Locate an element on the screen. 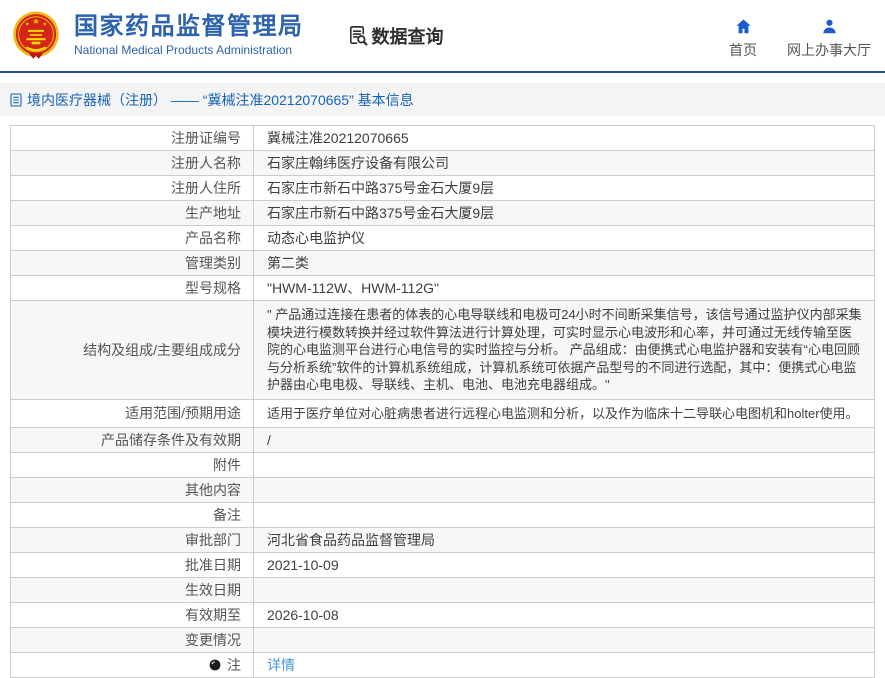  document-search-icon is located at coordinates (358, 36).